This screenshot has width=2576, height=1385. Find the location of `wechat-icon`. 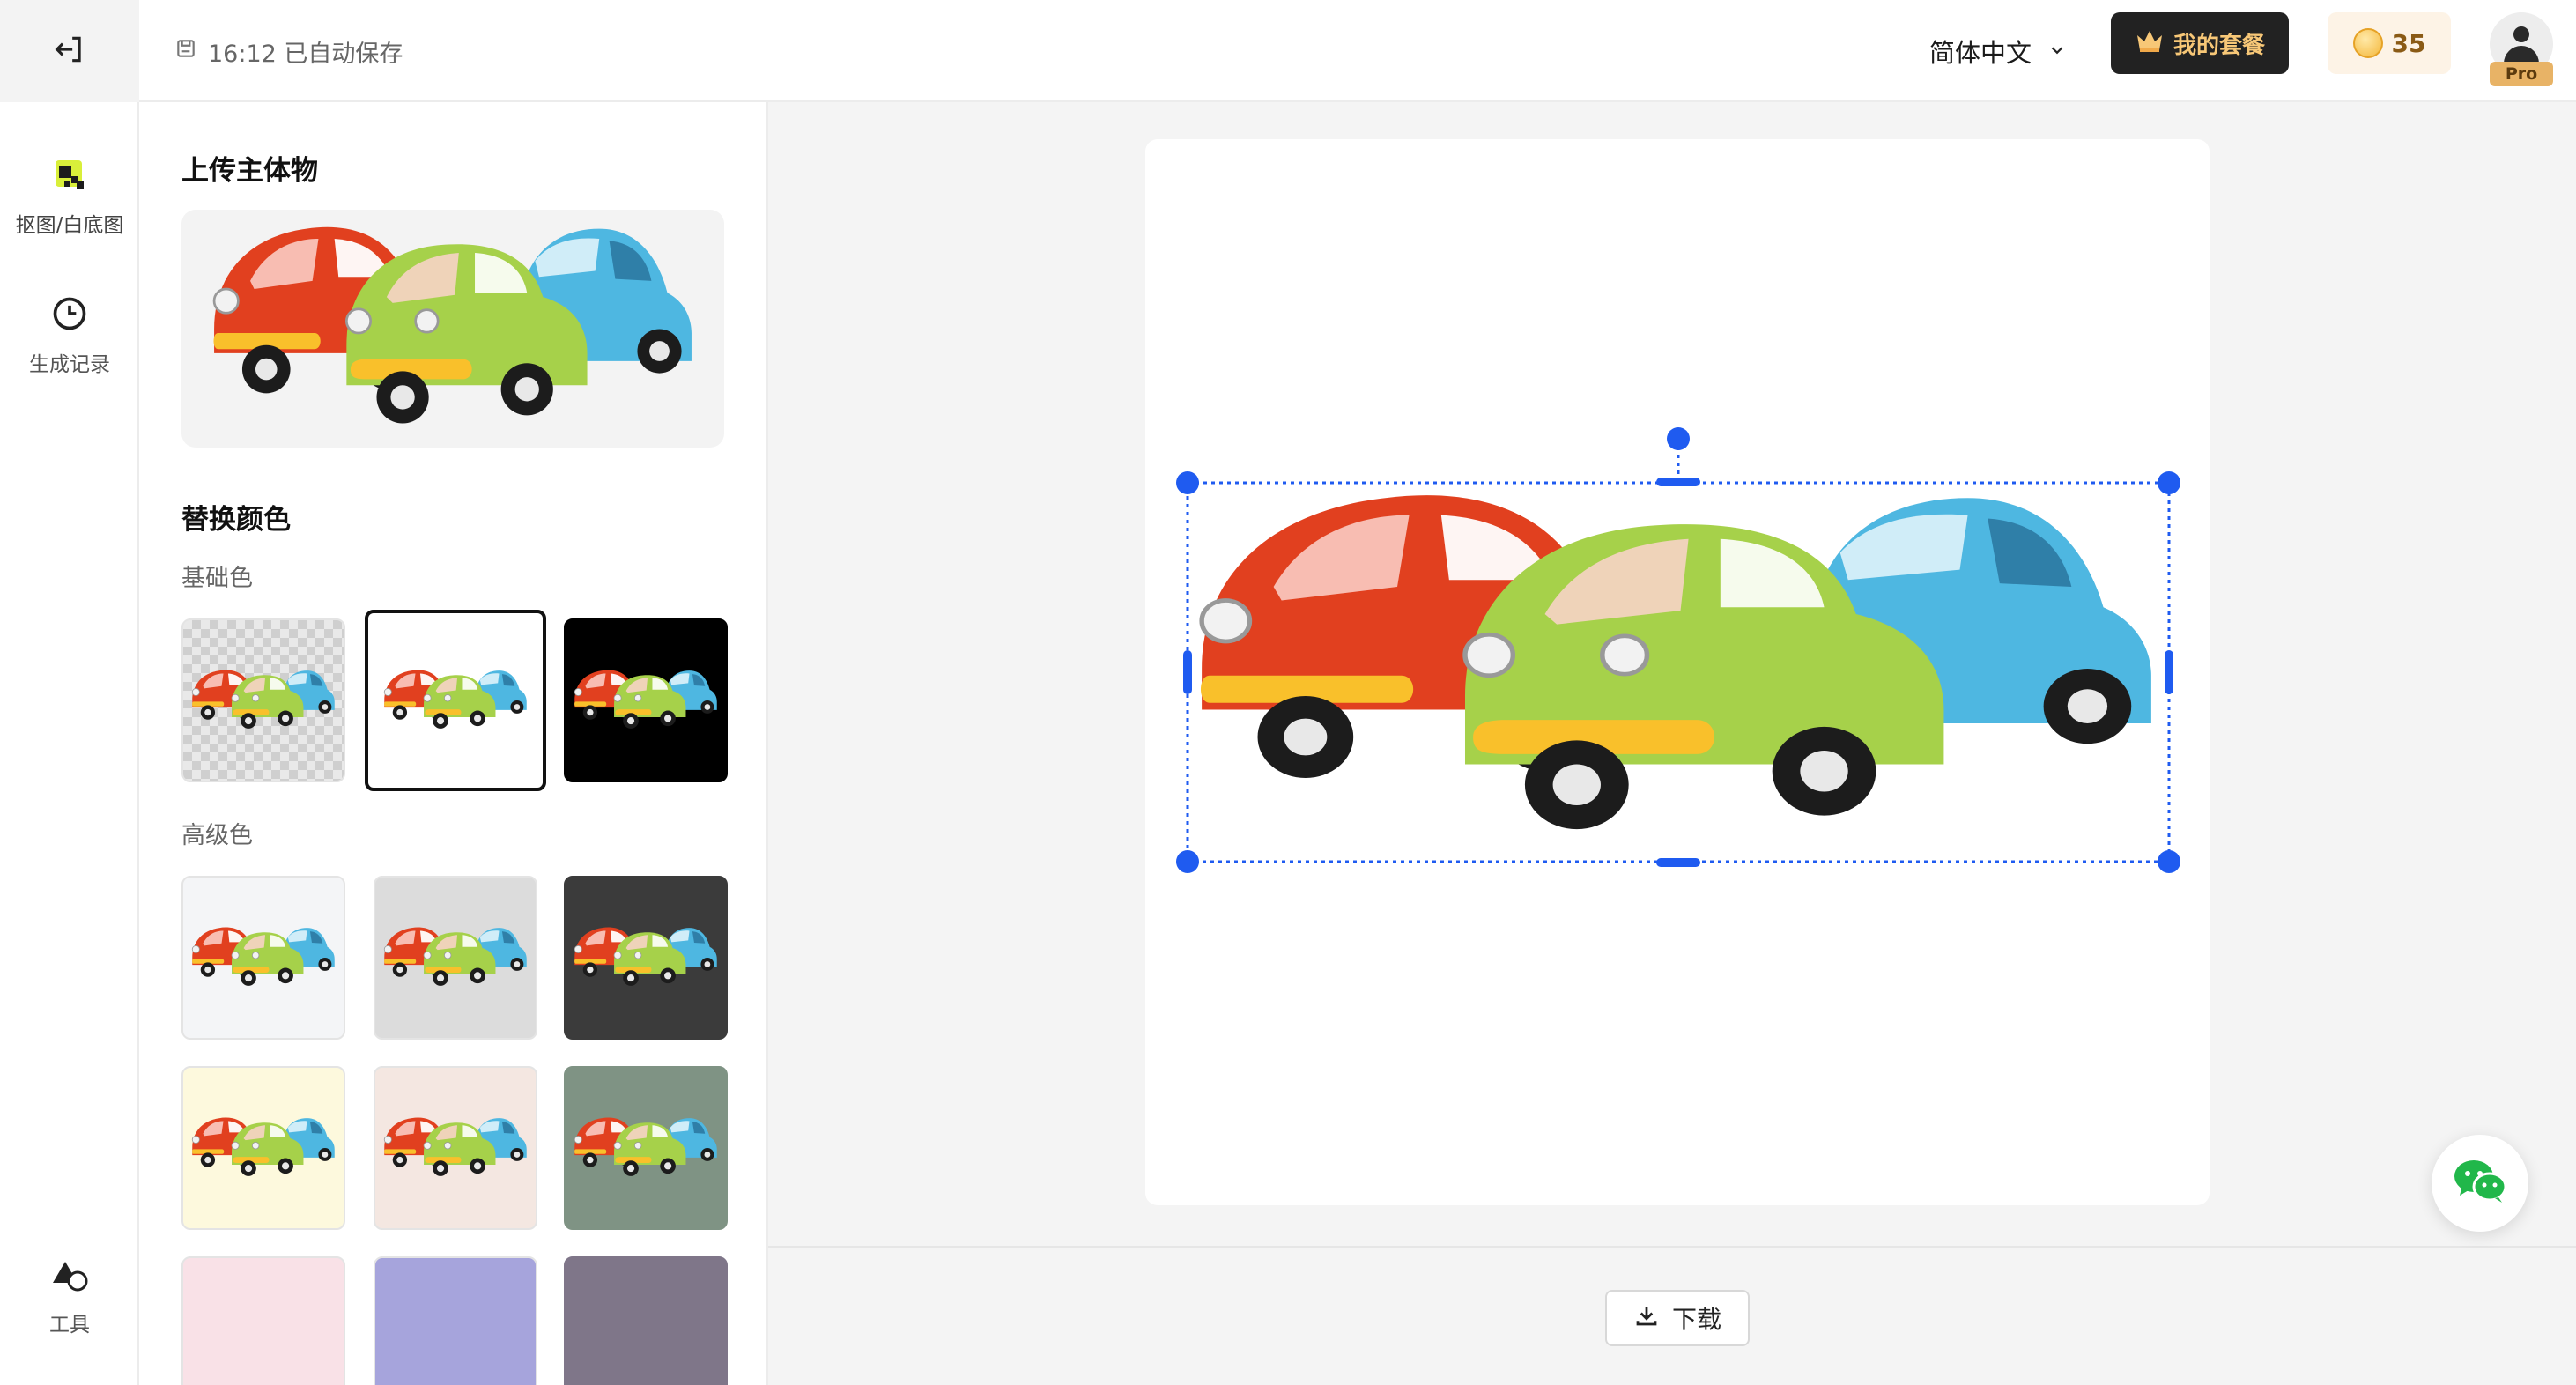

wechat-icon is located at coordinates (2480, 1183).